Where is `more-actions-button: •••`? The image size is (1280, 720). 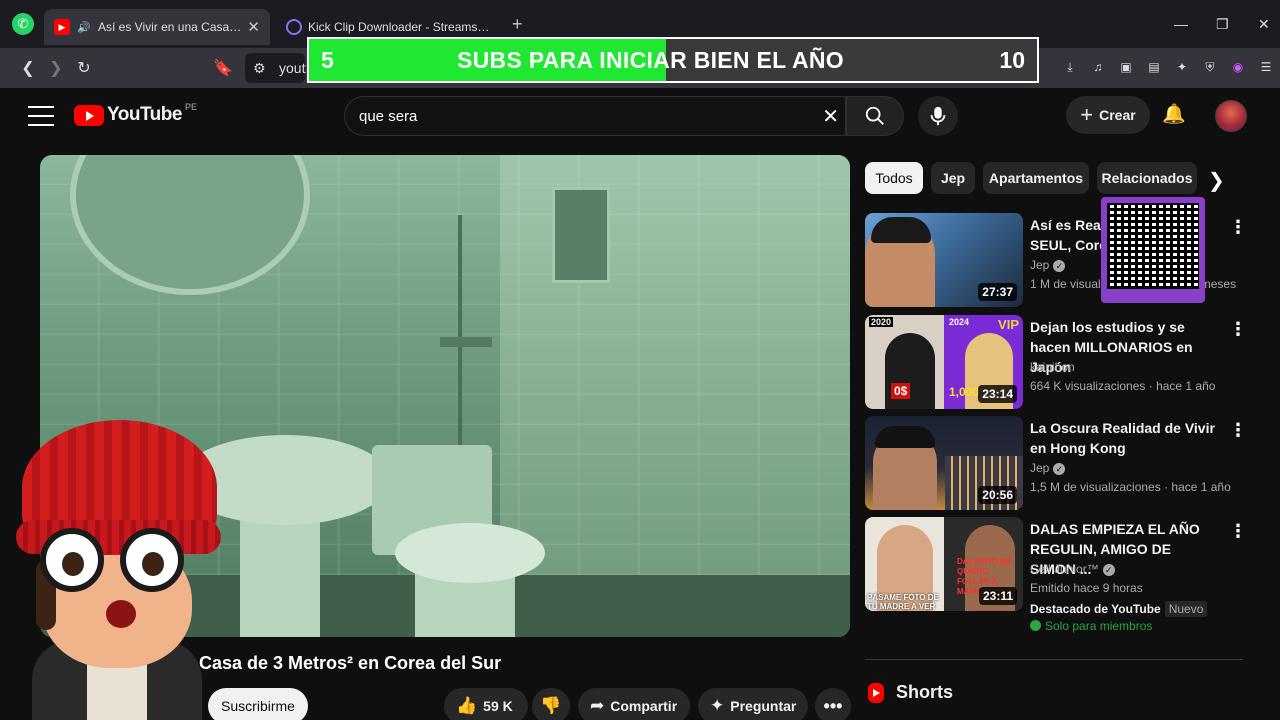 more-actions-button: ••• is located at coordinates (833, 704).